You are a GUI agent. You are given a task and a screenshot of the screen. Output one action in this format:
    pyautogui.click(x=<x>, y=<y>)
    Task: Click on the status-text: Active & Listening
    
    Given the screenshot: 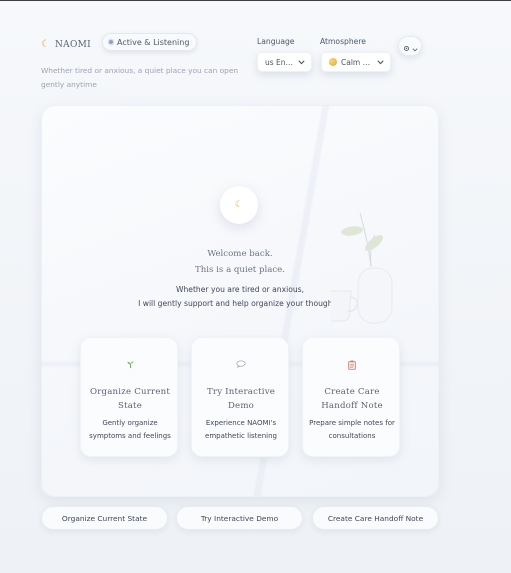 What is the action you would take?
    pyautogui.click(x=153, y=42)
    